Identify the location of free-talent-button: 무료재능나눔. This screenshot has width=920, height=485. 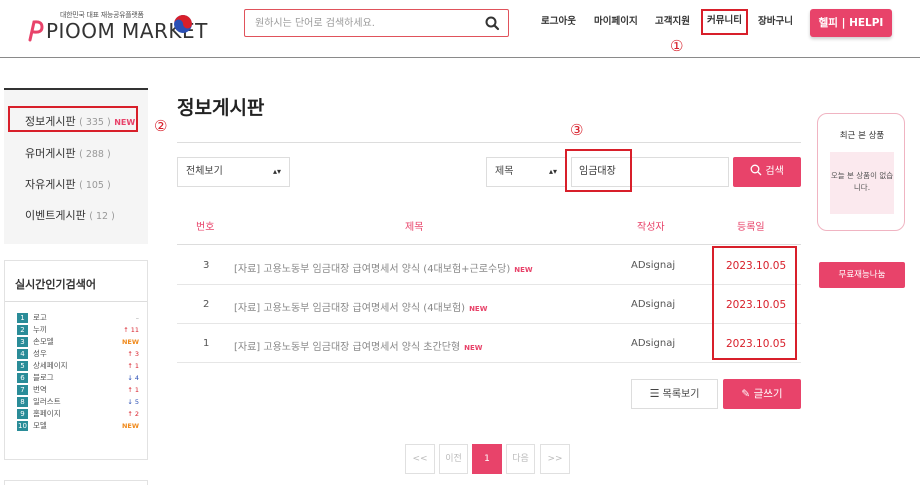
(862, 275).